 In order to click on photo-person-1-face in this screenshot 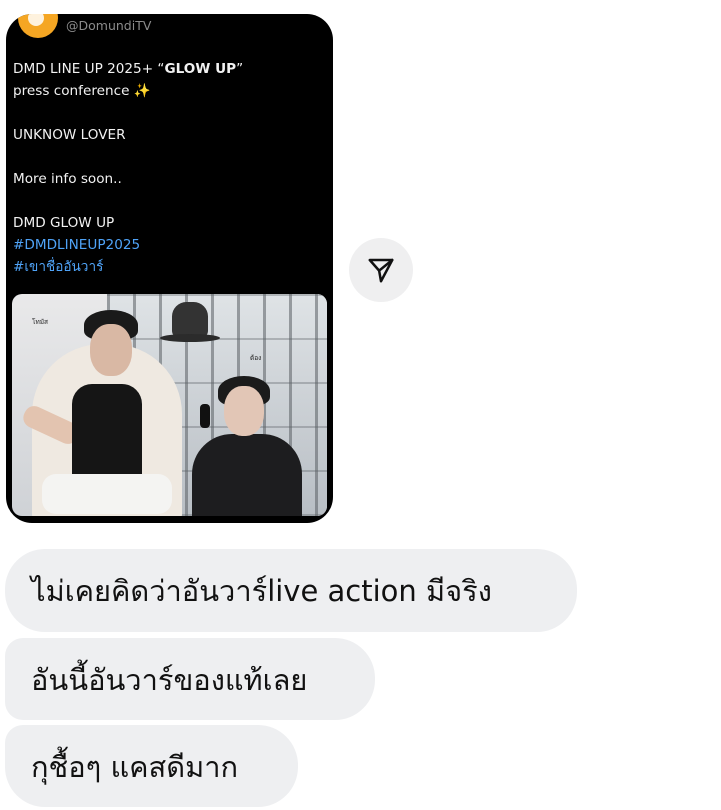, I will do `click(111, 350)`.